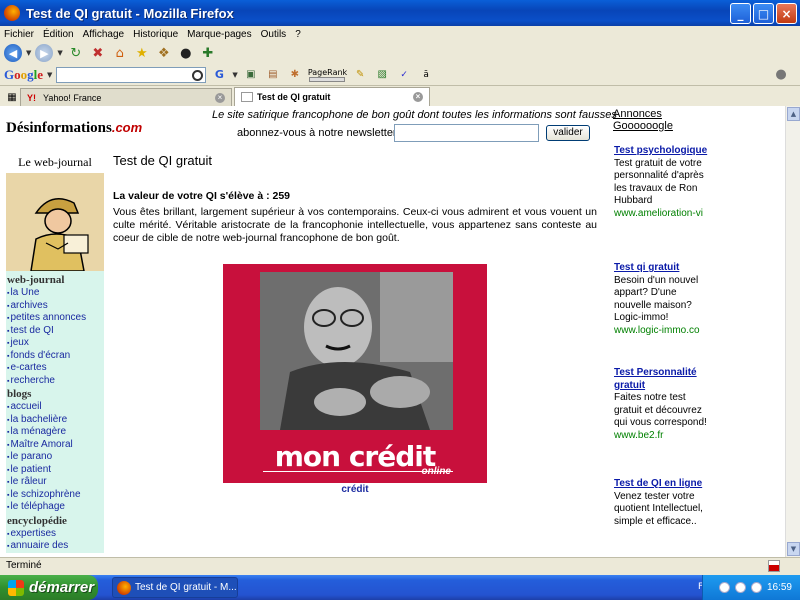  I want to click on menu-marque-pages: Marque-pages, so click(219, 34).